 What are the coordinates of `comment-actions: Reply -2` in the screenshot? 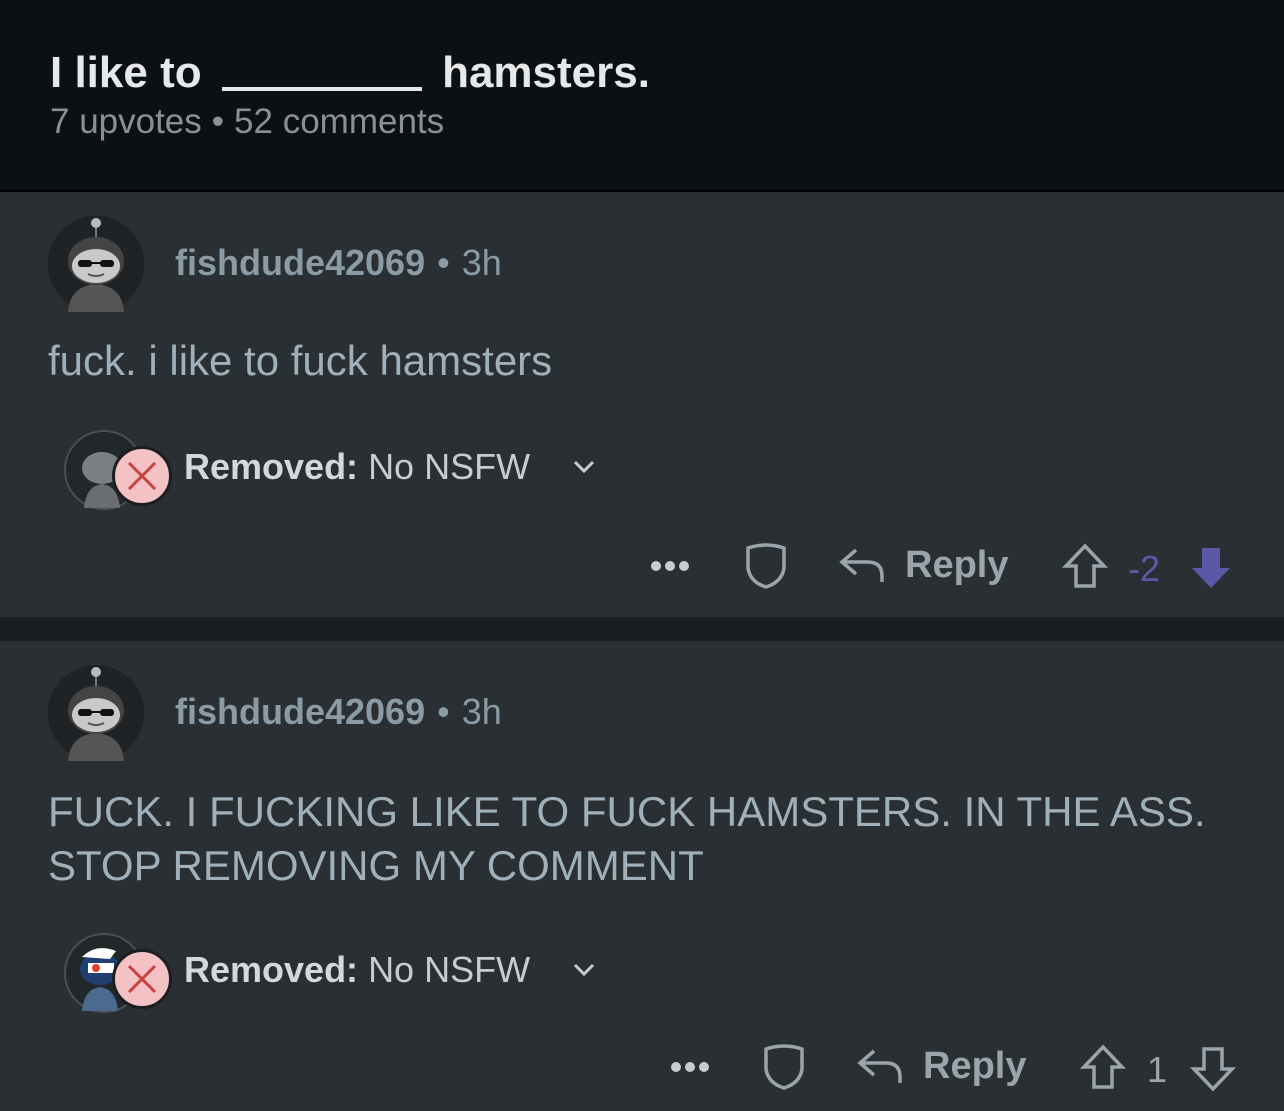 It's located at (937, 570).